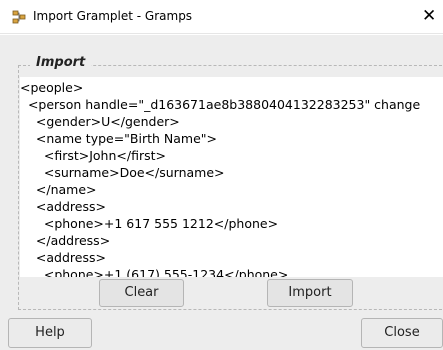 Image resolution: width=443 pixels, height=350 pixels. I want to click on import-button: Import, so click(310, 293).